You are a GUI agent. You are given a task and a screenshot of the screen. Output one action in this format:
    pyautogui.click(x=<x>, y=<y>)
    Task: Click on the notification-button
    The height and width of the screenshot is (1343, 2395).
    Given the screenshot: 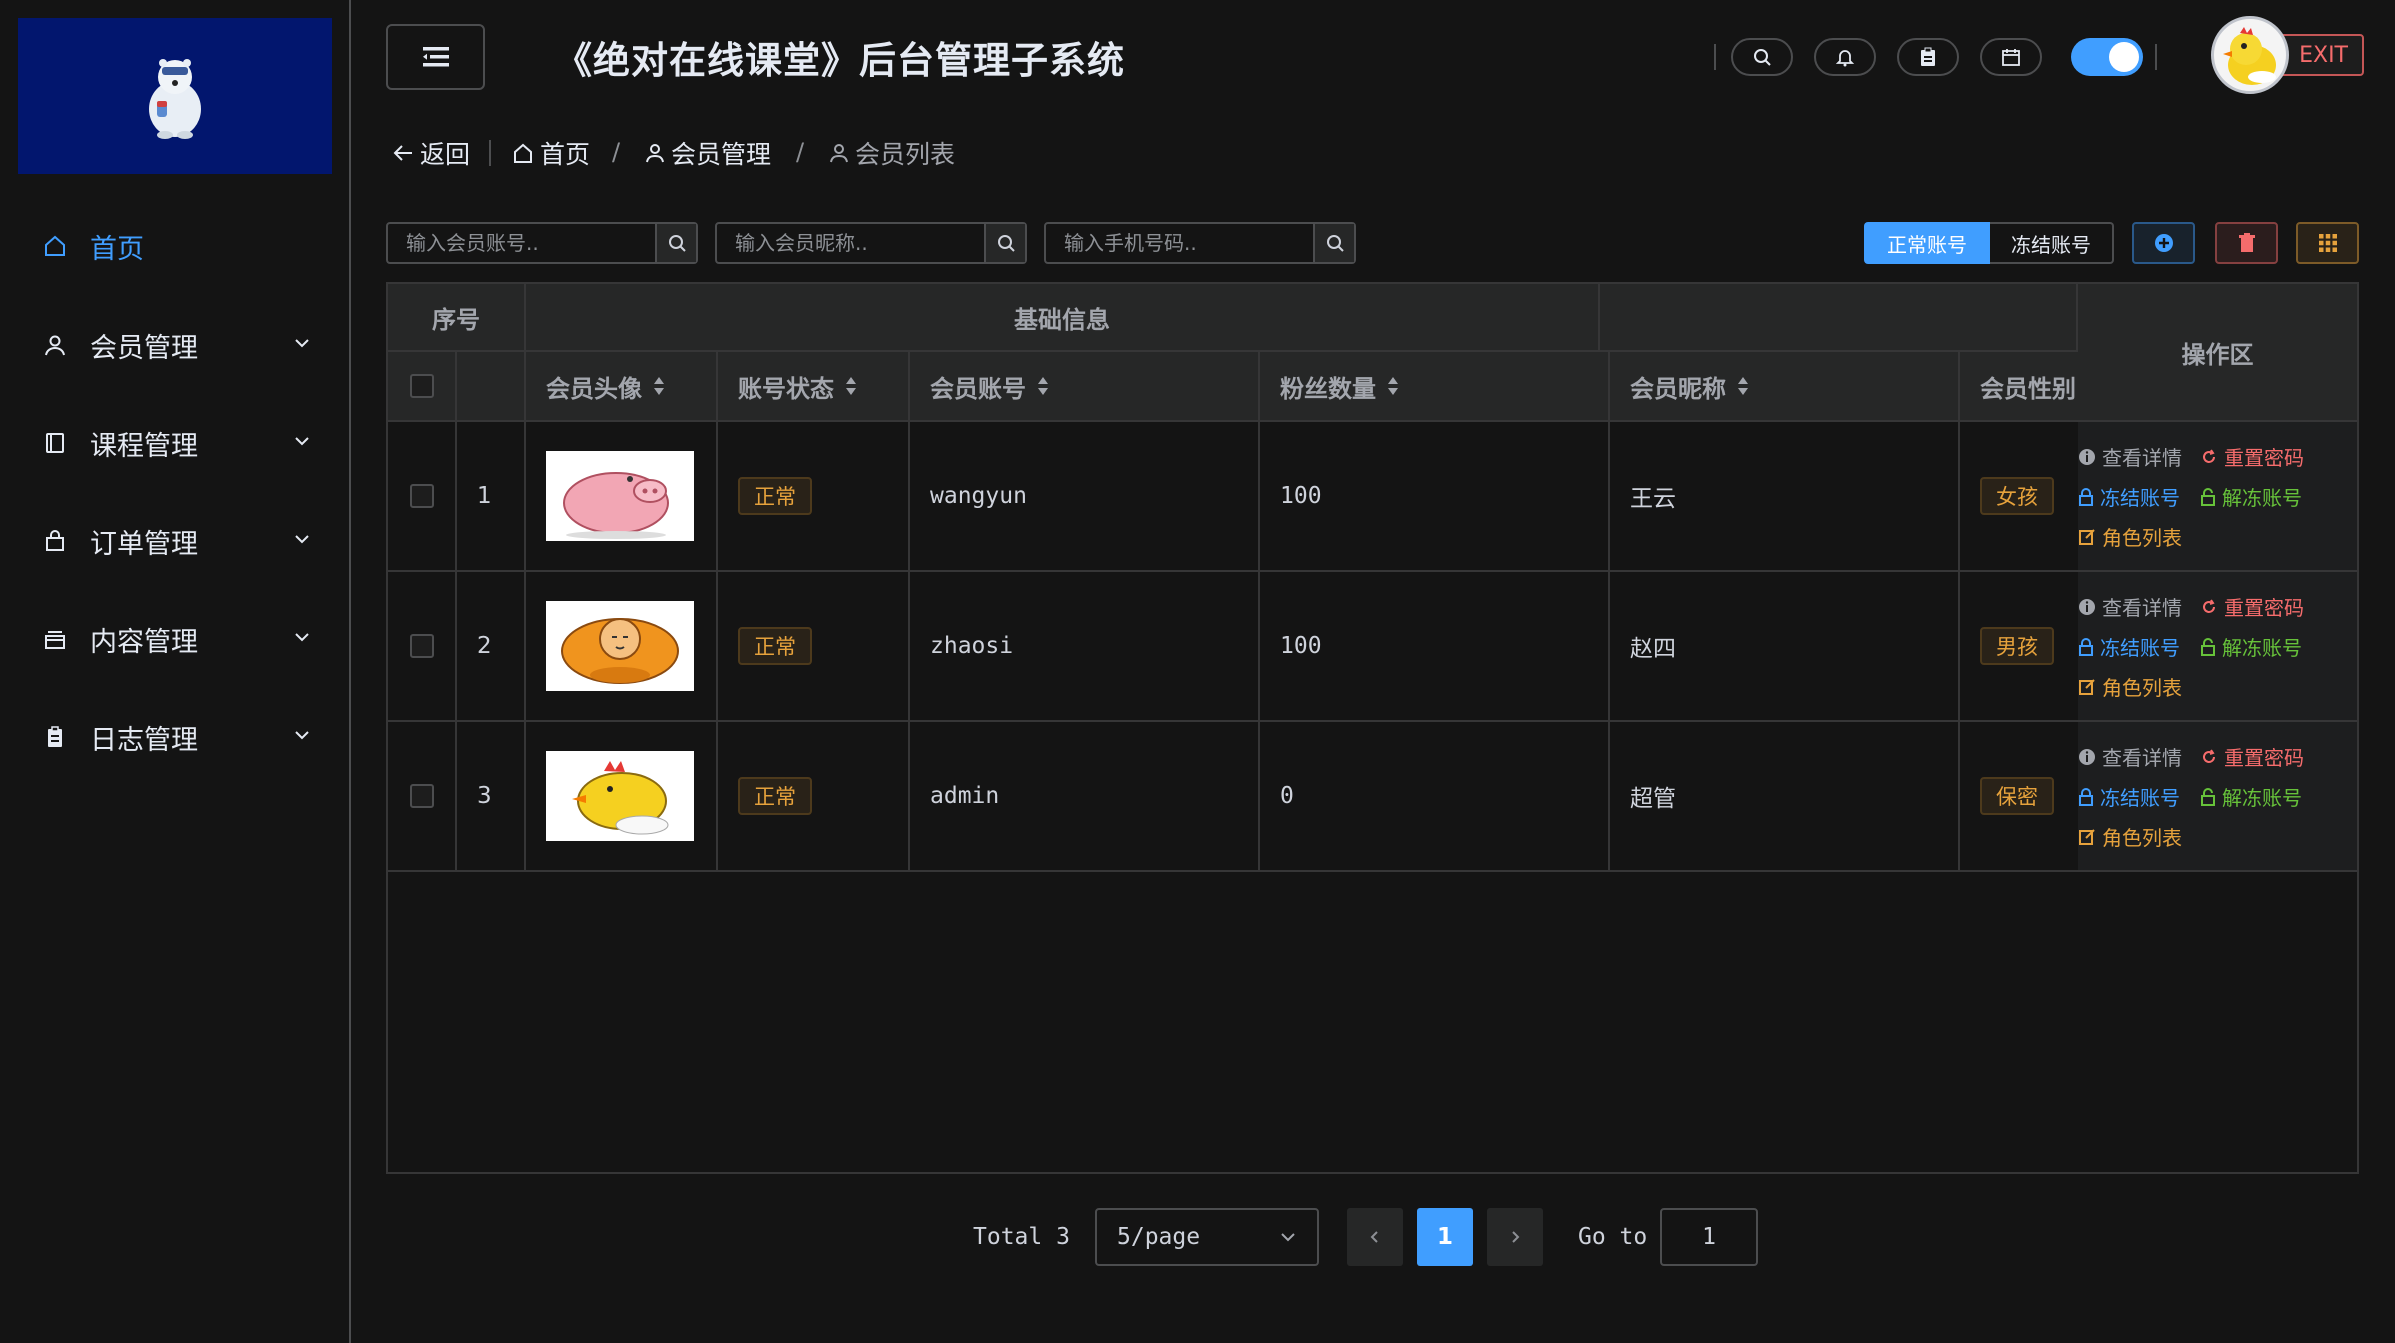 What is the action you would take?
    pyautogui.click(x=1845, y=57)
    